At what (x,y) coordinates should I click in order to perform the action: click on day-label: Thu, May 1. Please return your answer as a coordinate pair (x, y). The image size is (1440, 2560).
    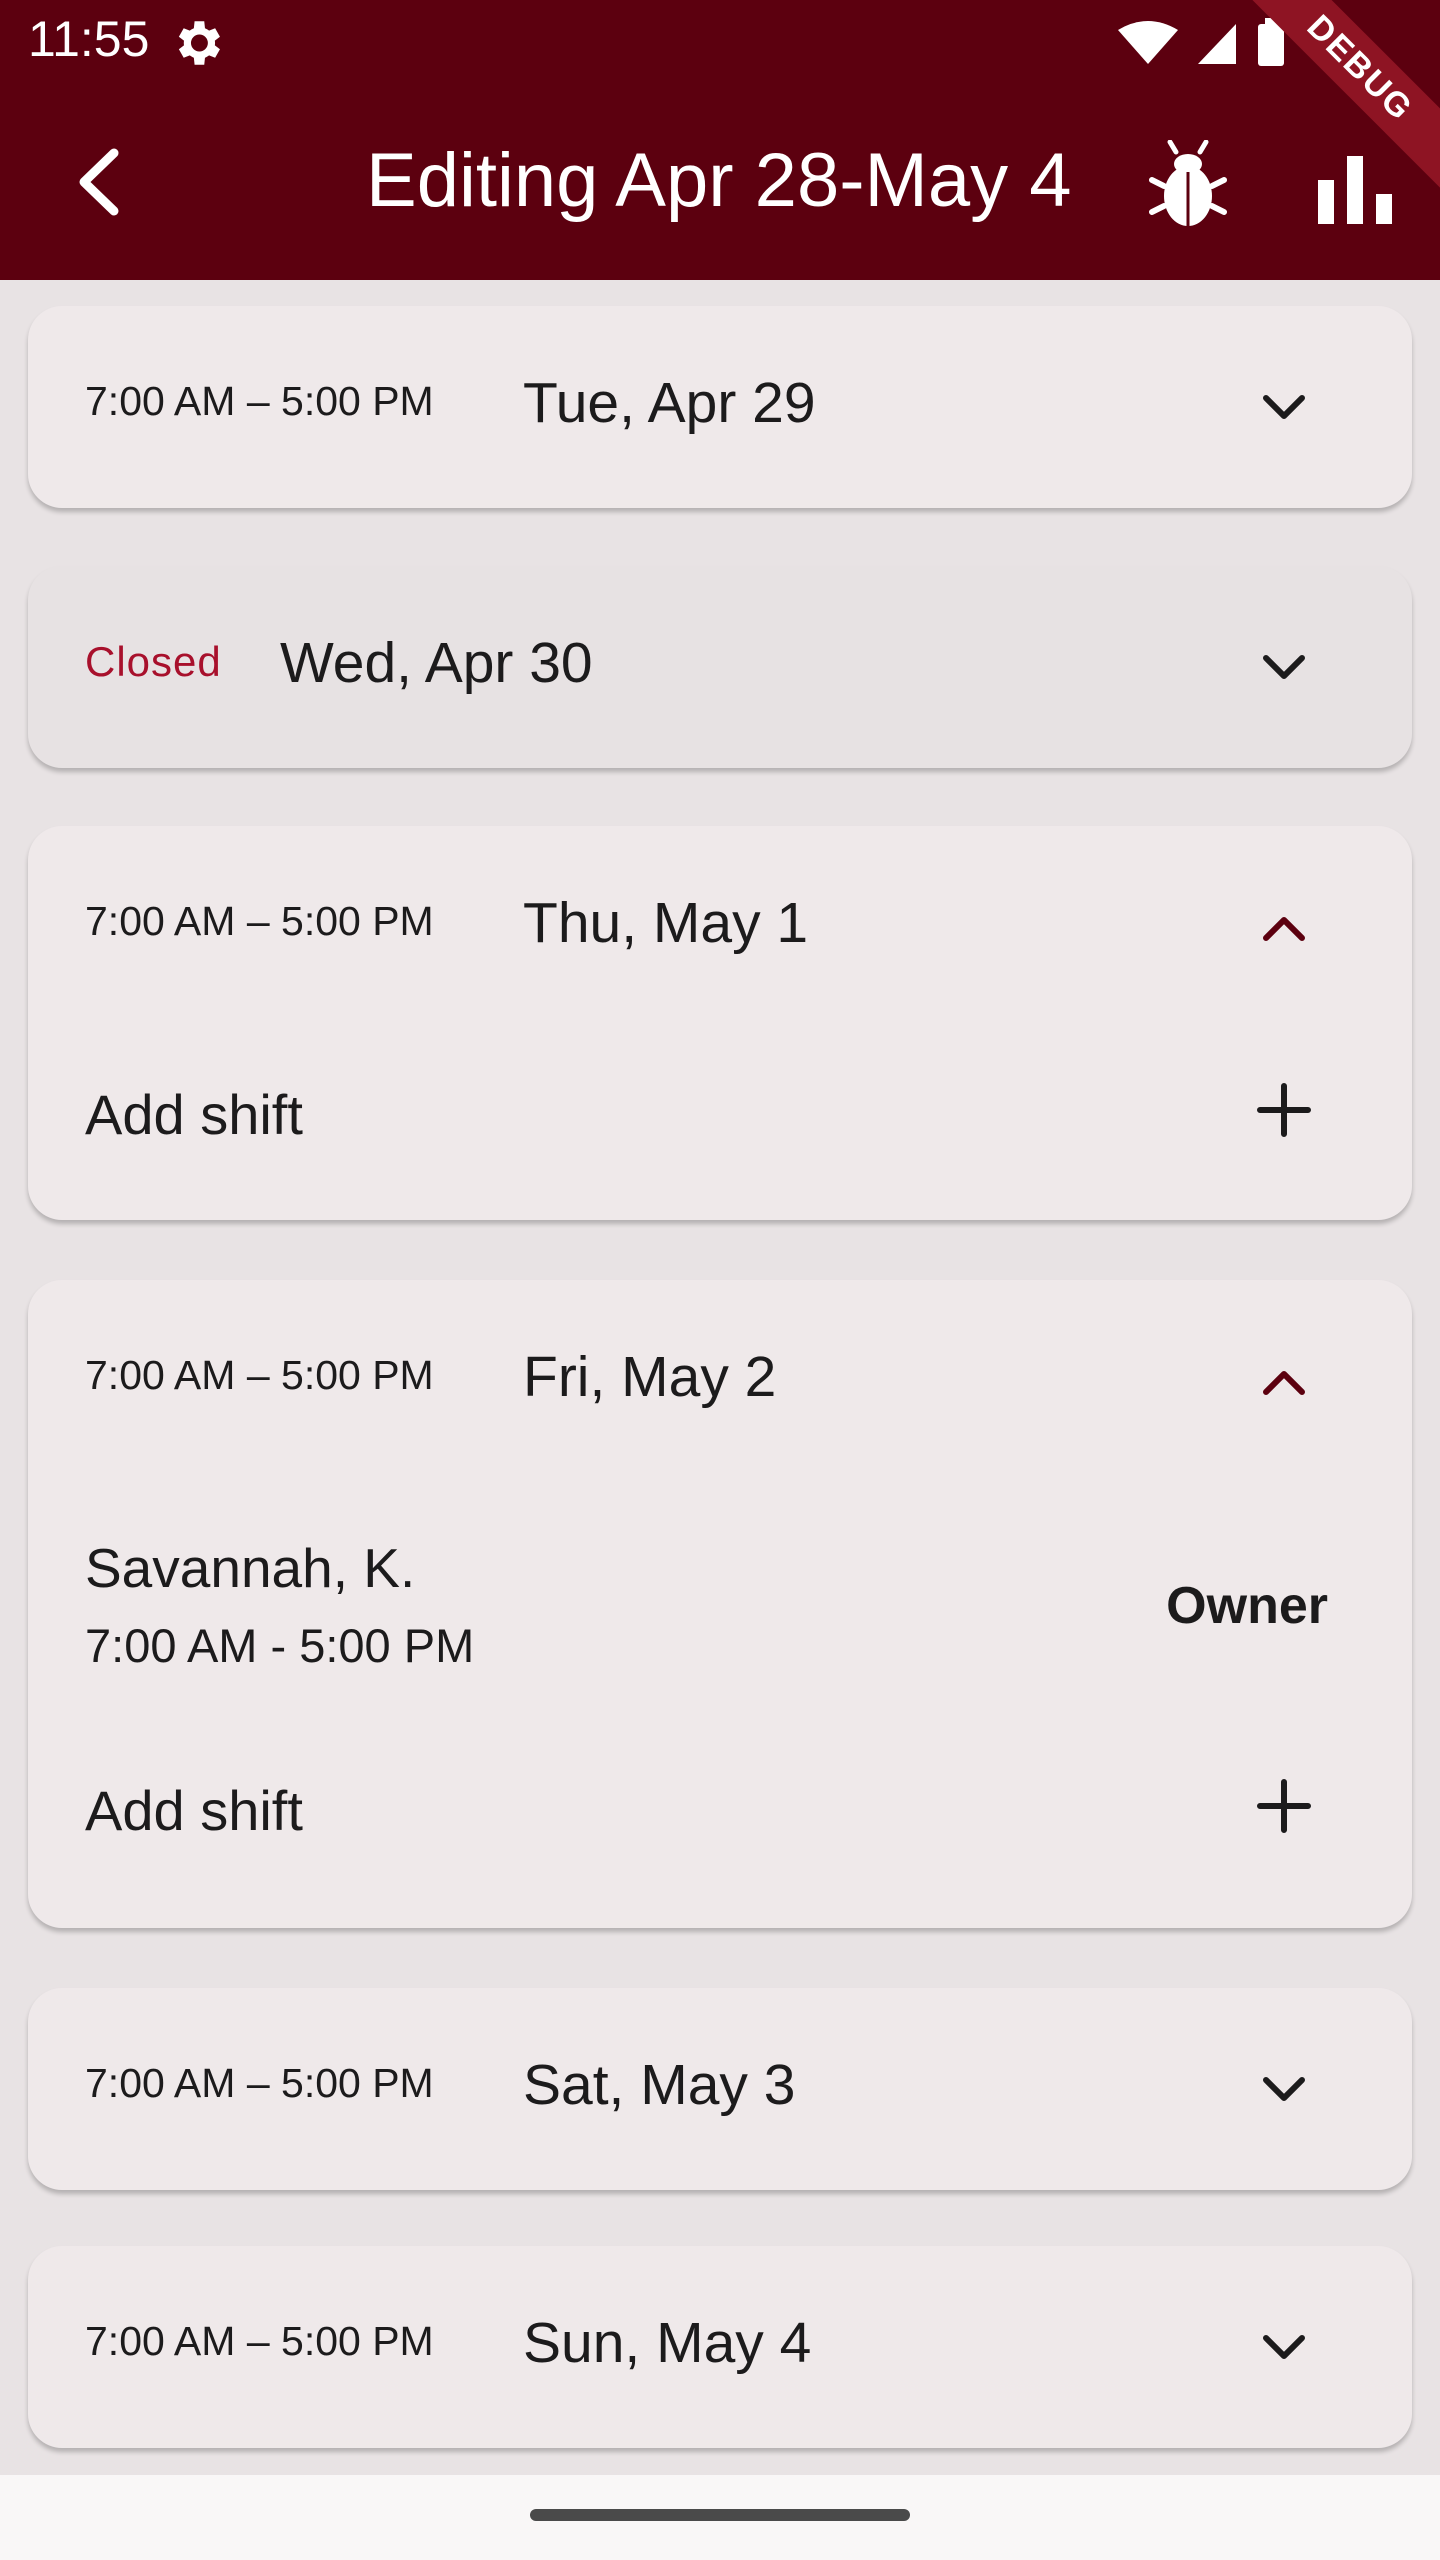
    Looking at the image, I should click on (666, 923).